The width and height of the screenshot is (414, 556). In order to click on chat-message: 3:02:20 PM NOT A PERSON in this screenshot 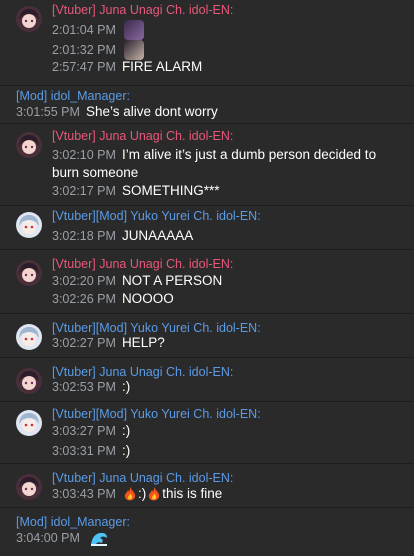, I will do `click(137, 281)`.